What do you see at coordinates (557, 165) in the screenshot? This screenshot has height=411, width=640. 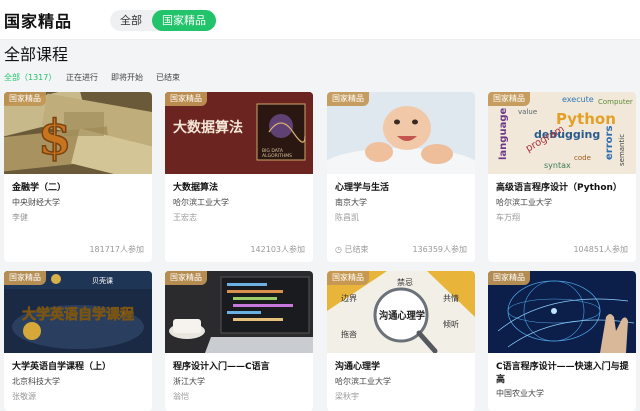 I see `svg-text: syntax` at bounding box center [557, 165].